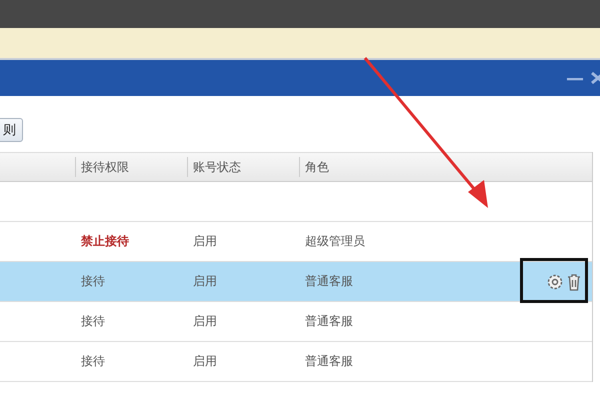 The image size is (600, 400). Describe the element at coordinates (243, 167) in the screenshot. I see `column-header: 账号状态` at that location.